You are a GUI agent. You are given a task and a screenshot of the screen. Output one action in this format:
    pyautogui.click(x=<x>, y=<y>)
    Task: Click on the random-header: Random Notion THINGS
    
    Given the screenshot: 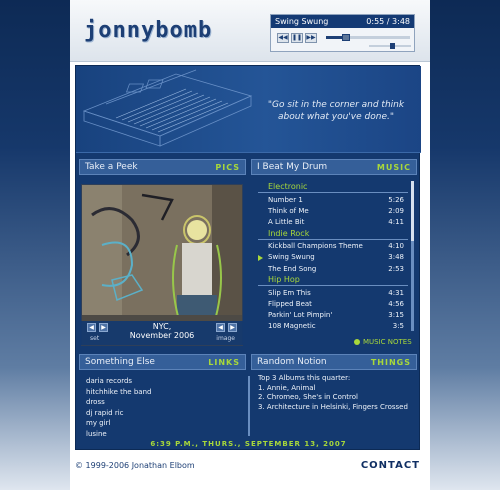 What is the action you would take?
    pyautogui.click(x=334, y=362)
    